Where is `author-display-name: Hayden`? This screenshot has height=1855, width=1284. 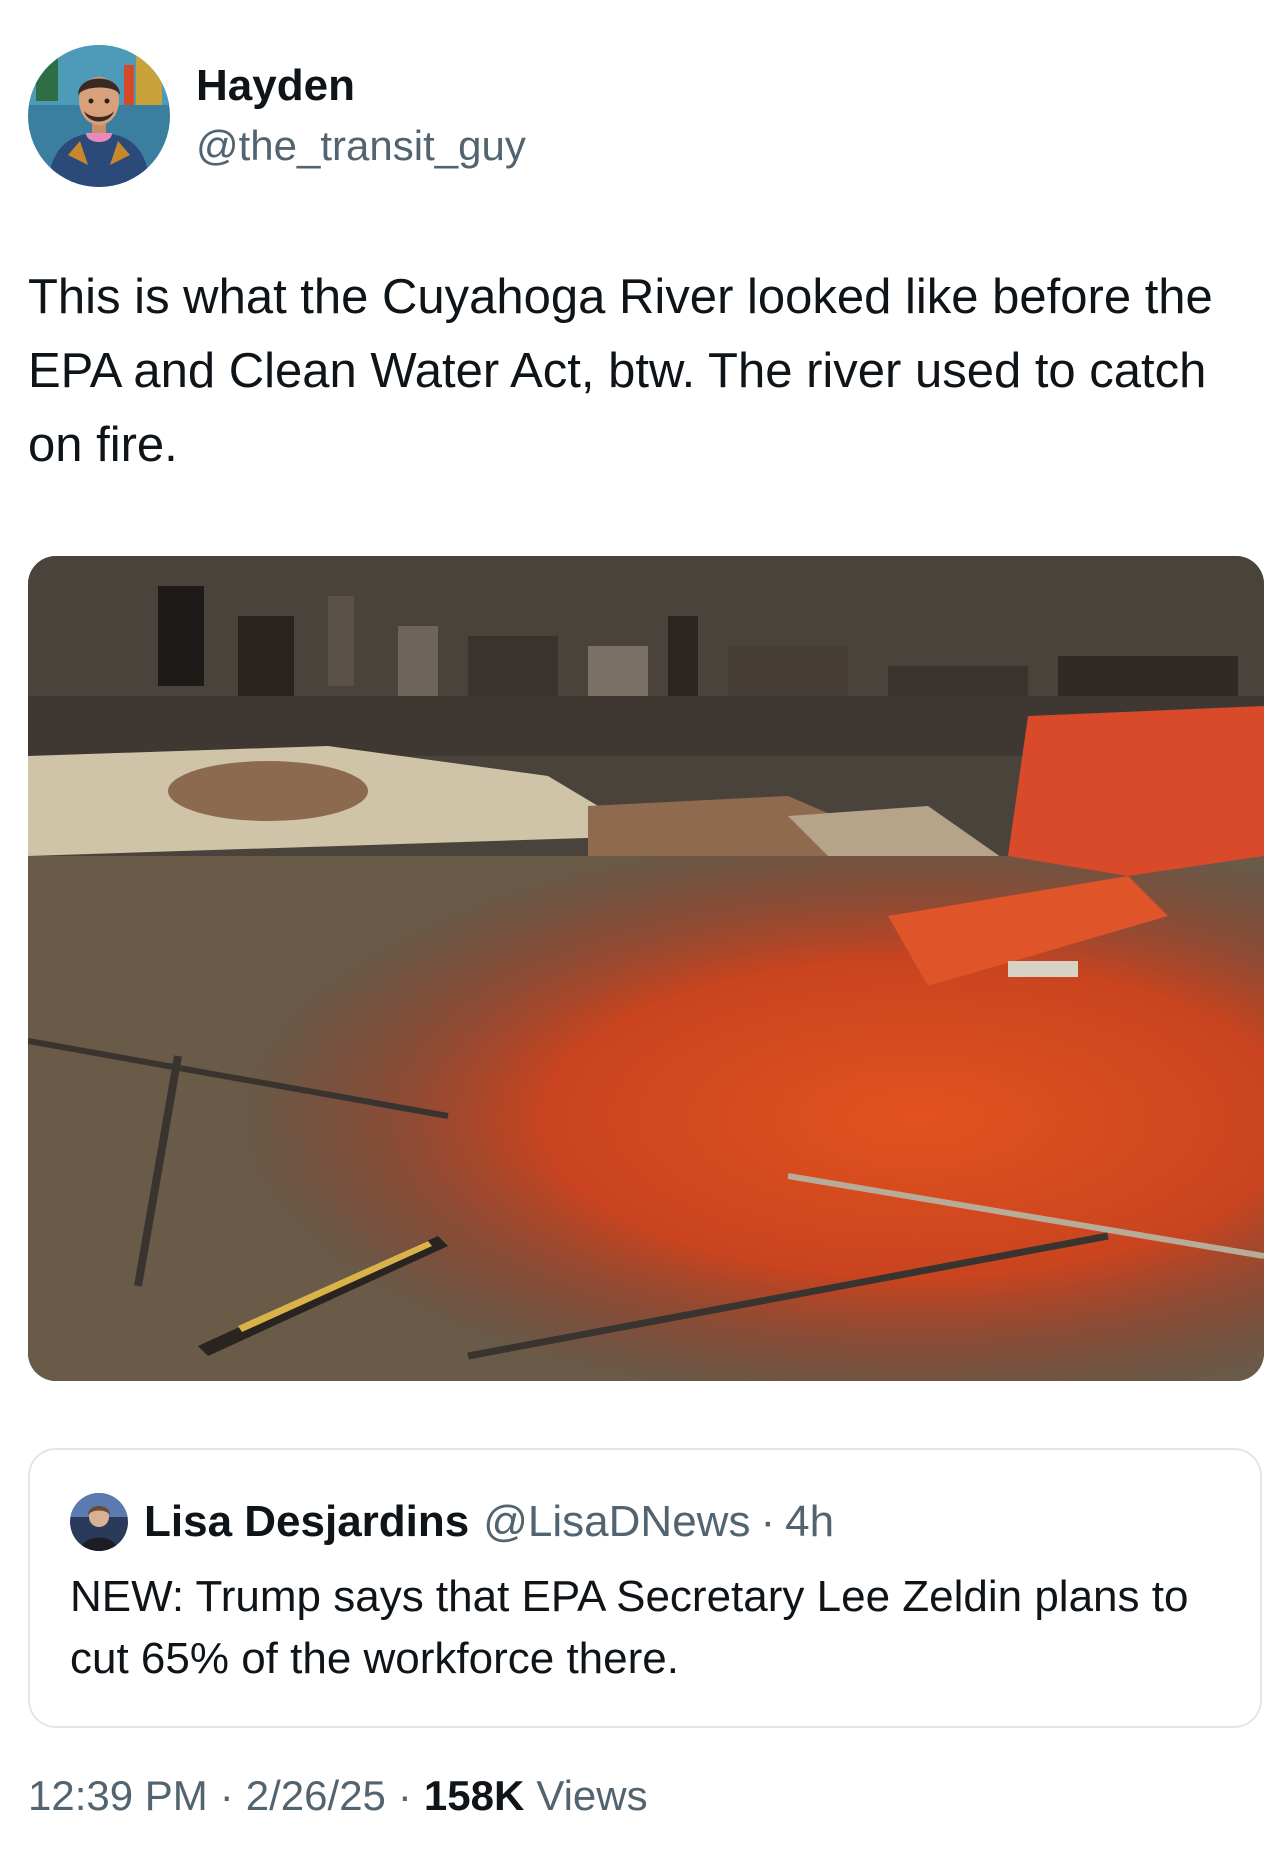 author-display-name: Hayden is located at coordinates (361, 86).